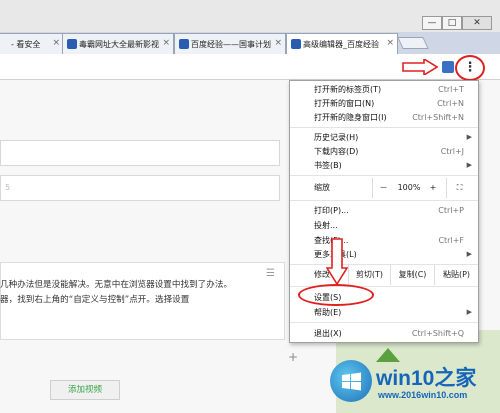 The image size is (500, 413). What do you see at coordinates (140, 188) in the screenshot?
I see `summary-field: 5` at bounding box center [140, 188].